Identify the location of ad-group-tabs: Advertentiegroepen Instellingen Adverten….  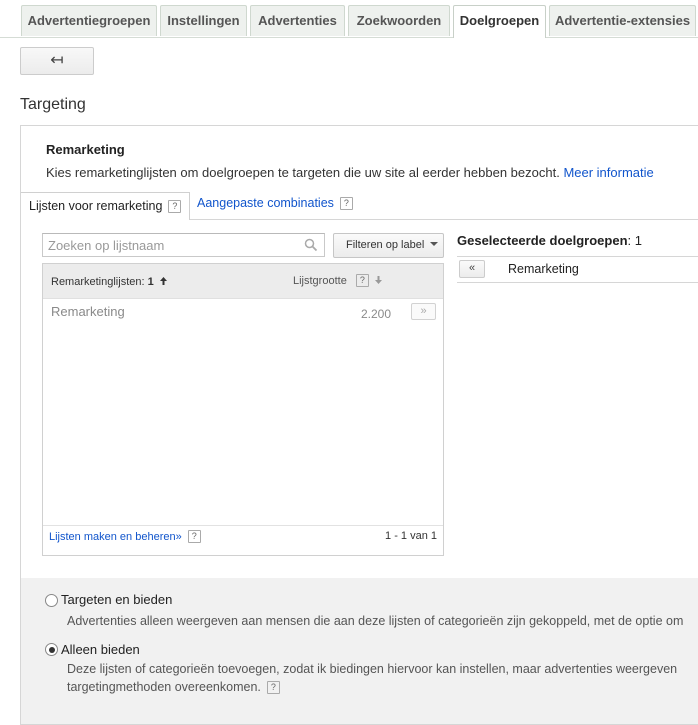
(349, 19).